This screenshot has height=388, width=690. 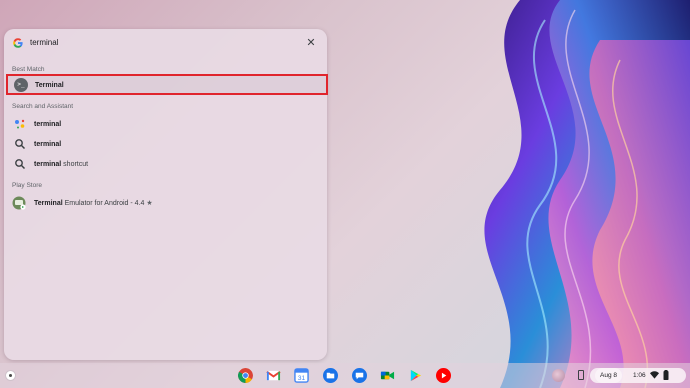 I want to click on clock-time: 1:06, so click(x=639, y=375).